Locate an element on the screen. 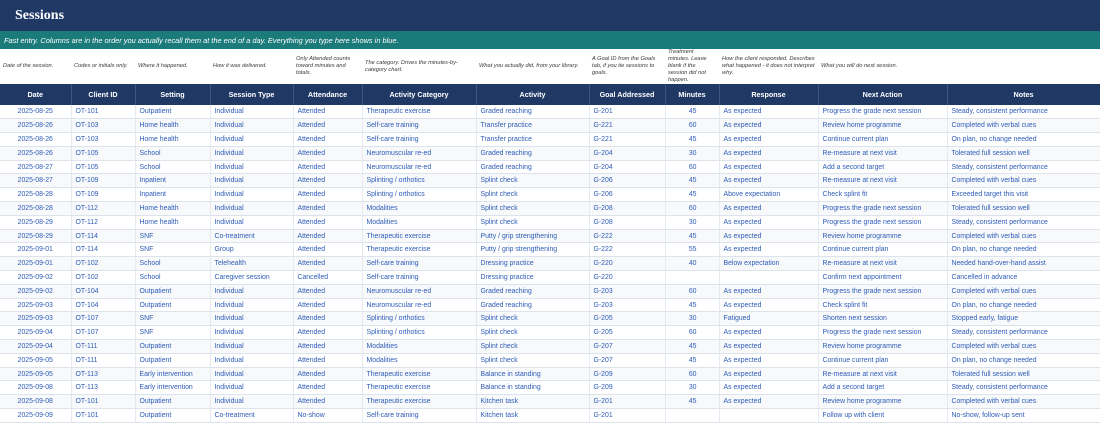  cell-notes: Completed with verbal cues is located at coordinates (1023, 236).